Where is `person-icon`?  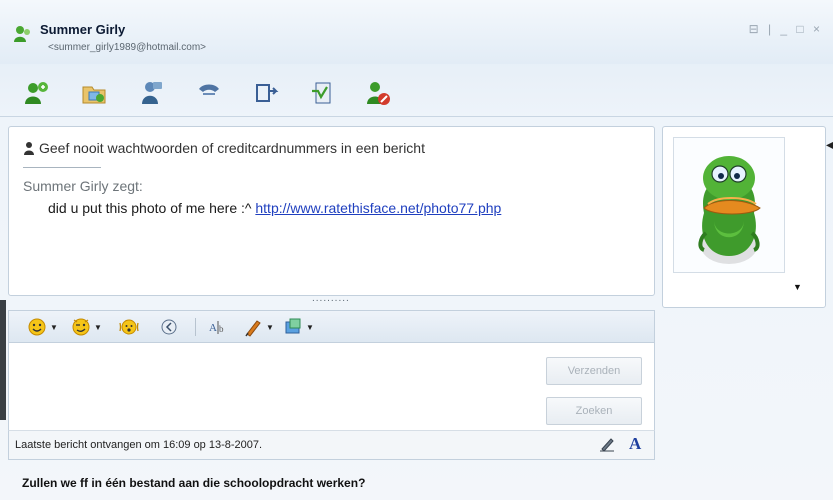
person-icon is located at coordinates (29, 148).